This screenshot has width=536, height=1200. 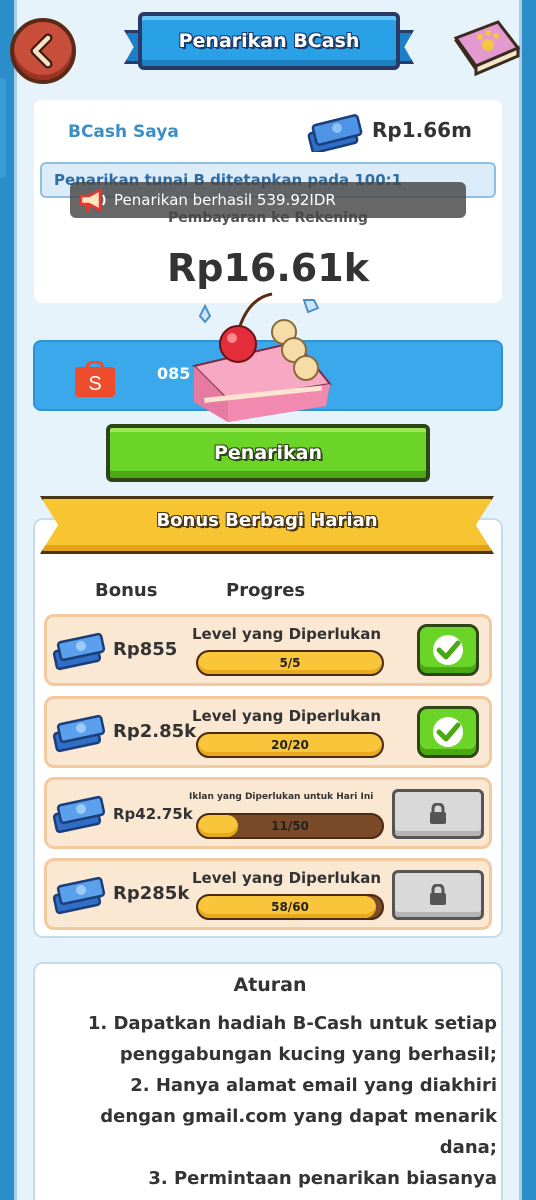 I want to click on bcash-balance: Rp1.66m, so click(x=422, y=130).